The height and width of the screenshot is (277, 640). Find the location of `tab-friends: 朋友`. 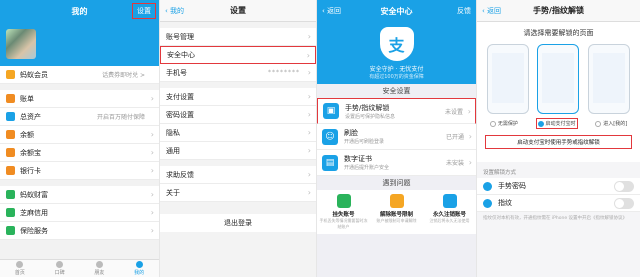

tab-friends: 朋友 is located at coordinates (99, 268).